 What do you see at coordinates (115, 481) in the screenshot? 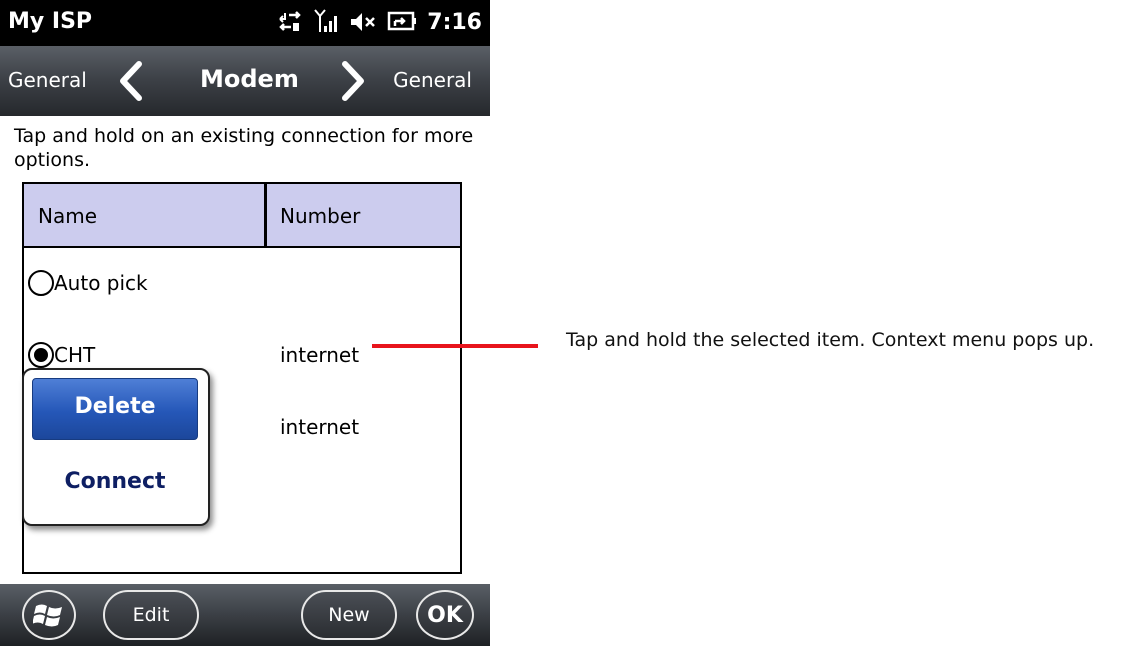
I see `menu-item-connect: Connect` at bounding box center [115, 481].